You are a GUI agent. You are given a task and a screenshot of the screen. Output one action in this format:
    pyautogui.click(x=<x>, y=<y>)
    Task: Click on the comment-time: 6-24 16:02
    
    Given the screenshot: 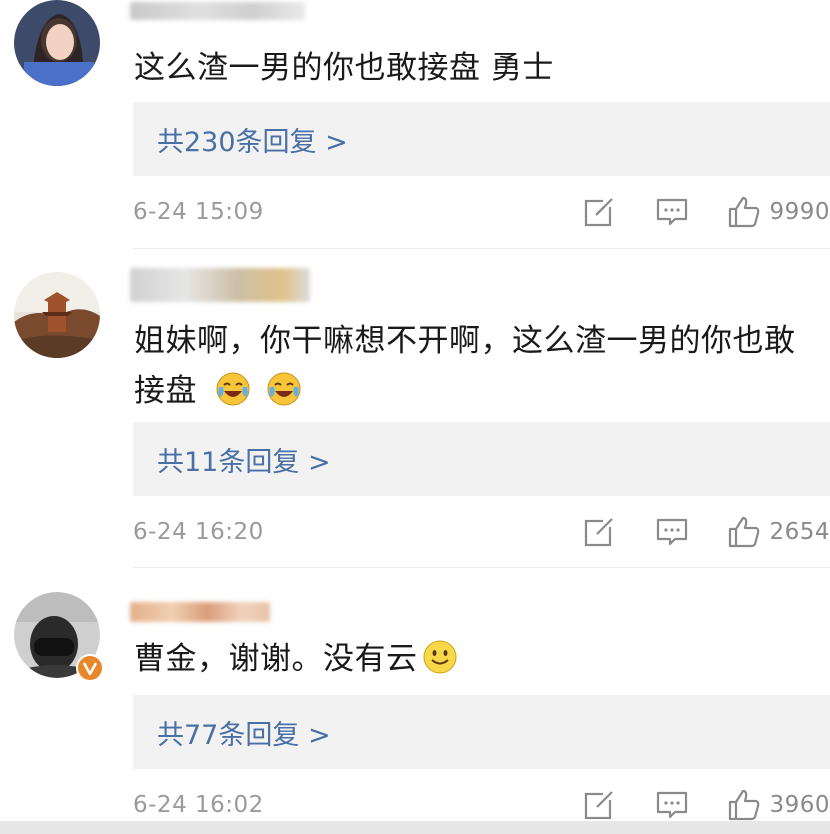 What is the action you would take?
    pyautogui.click(x=198, y=805)
    